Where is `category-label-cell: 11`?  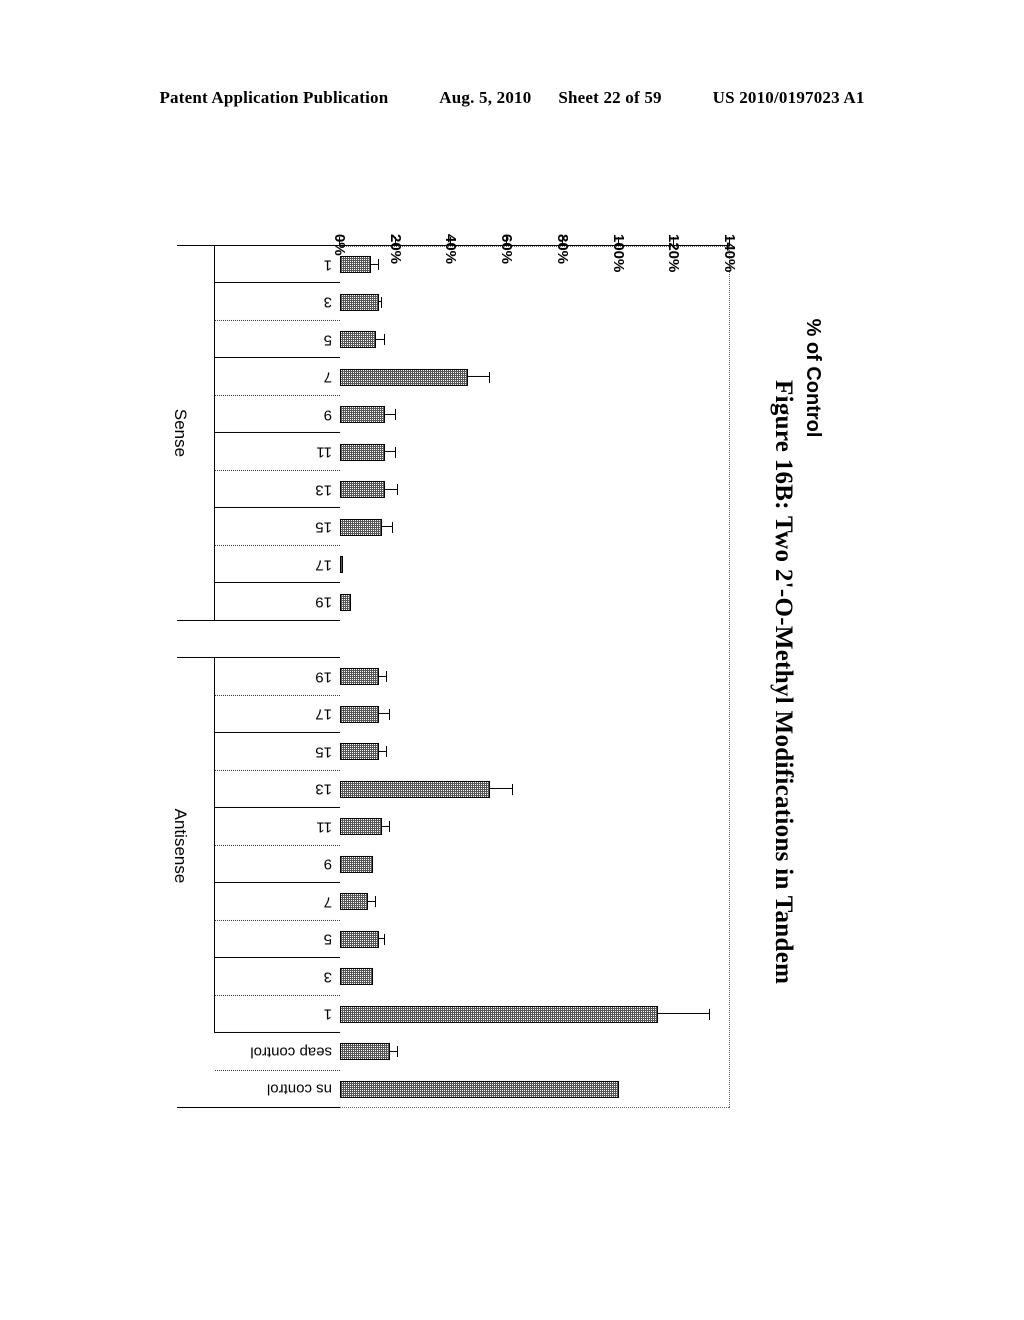
category-label-cell: 11 is located at coordinates (277, 826).